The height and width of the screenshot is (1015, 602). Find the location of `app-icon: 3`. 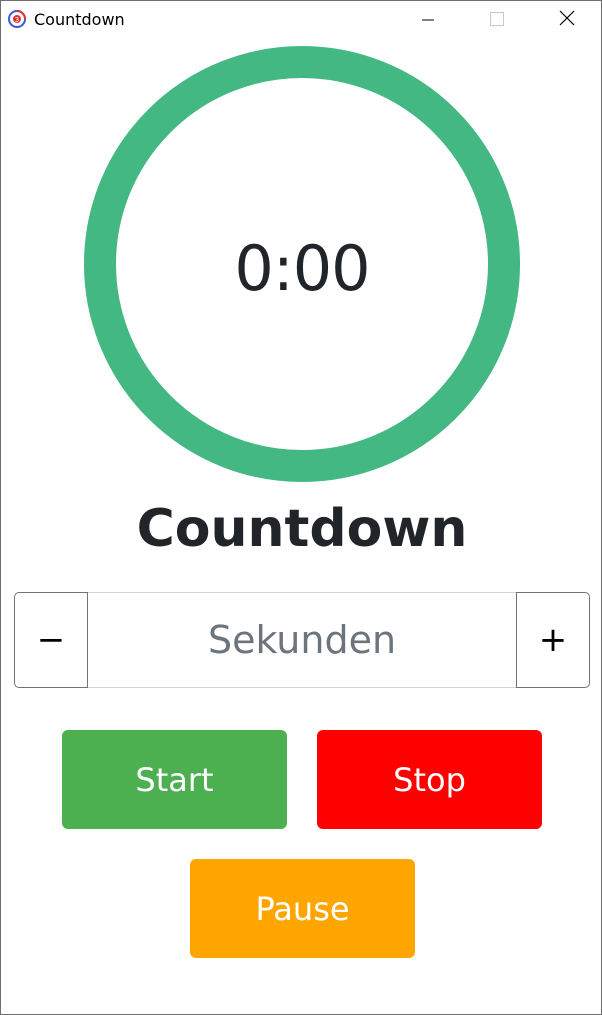

app-icon: 3 is located at coordinates (17, 19).